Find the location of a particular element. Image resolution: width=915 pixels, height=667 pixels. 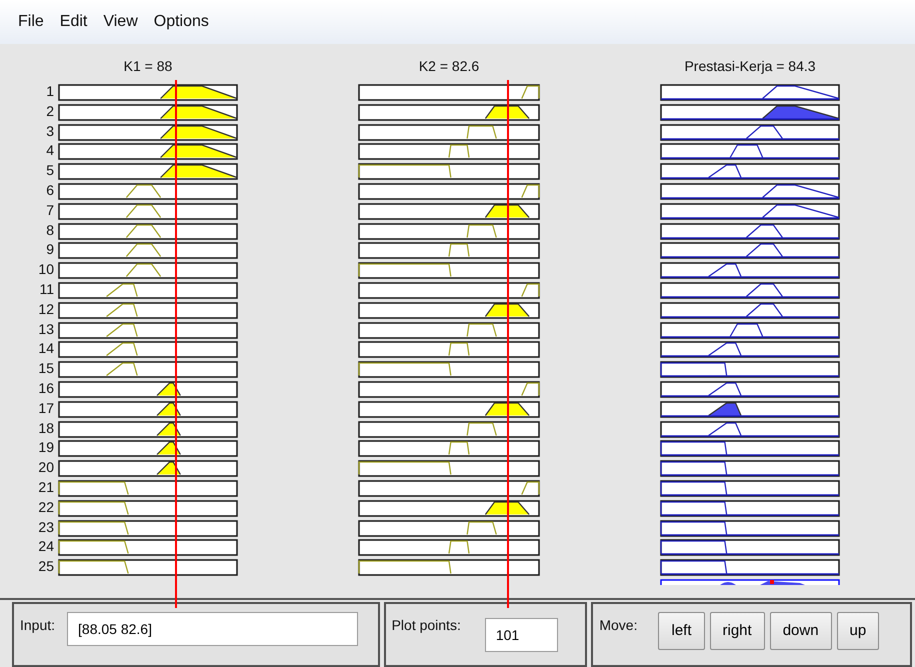

rule-number: 1 is located at coordinates (50, 92).